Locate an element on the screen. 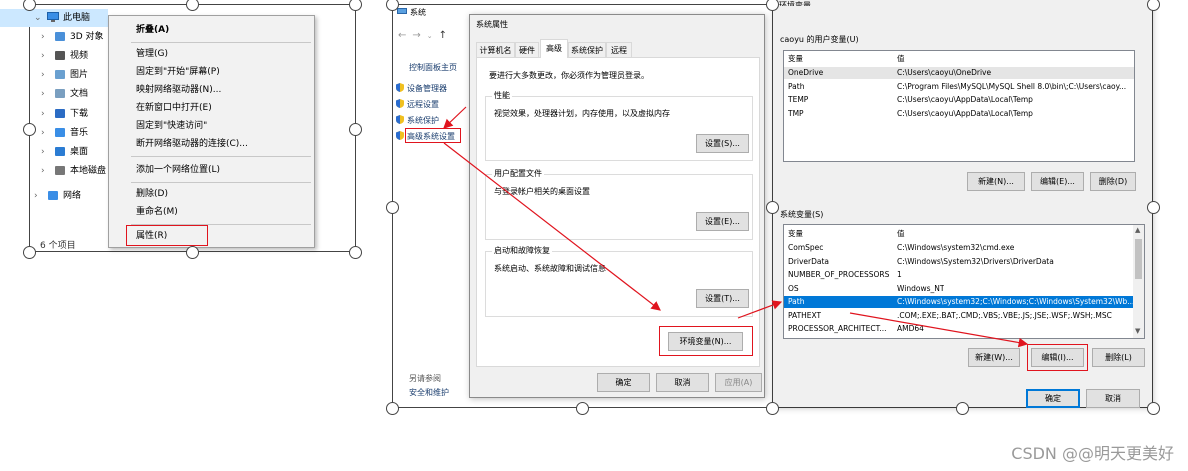  tab-advanced: 高级 is located at coordinates (554, 48).